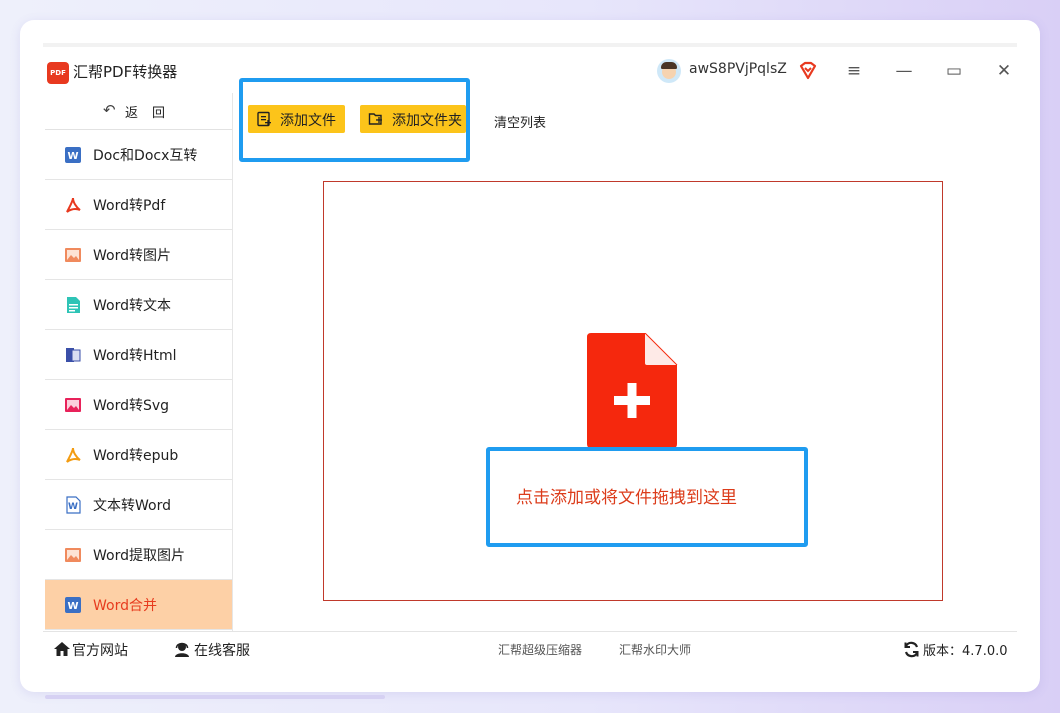 The image size is (1060, 713). What do you see at coordinates (100, 650) in the screenshot?
I see `official-website-link: 官方网站` at bounding box center [100, 650].